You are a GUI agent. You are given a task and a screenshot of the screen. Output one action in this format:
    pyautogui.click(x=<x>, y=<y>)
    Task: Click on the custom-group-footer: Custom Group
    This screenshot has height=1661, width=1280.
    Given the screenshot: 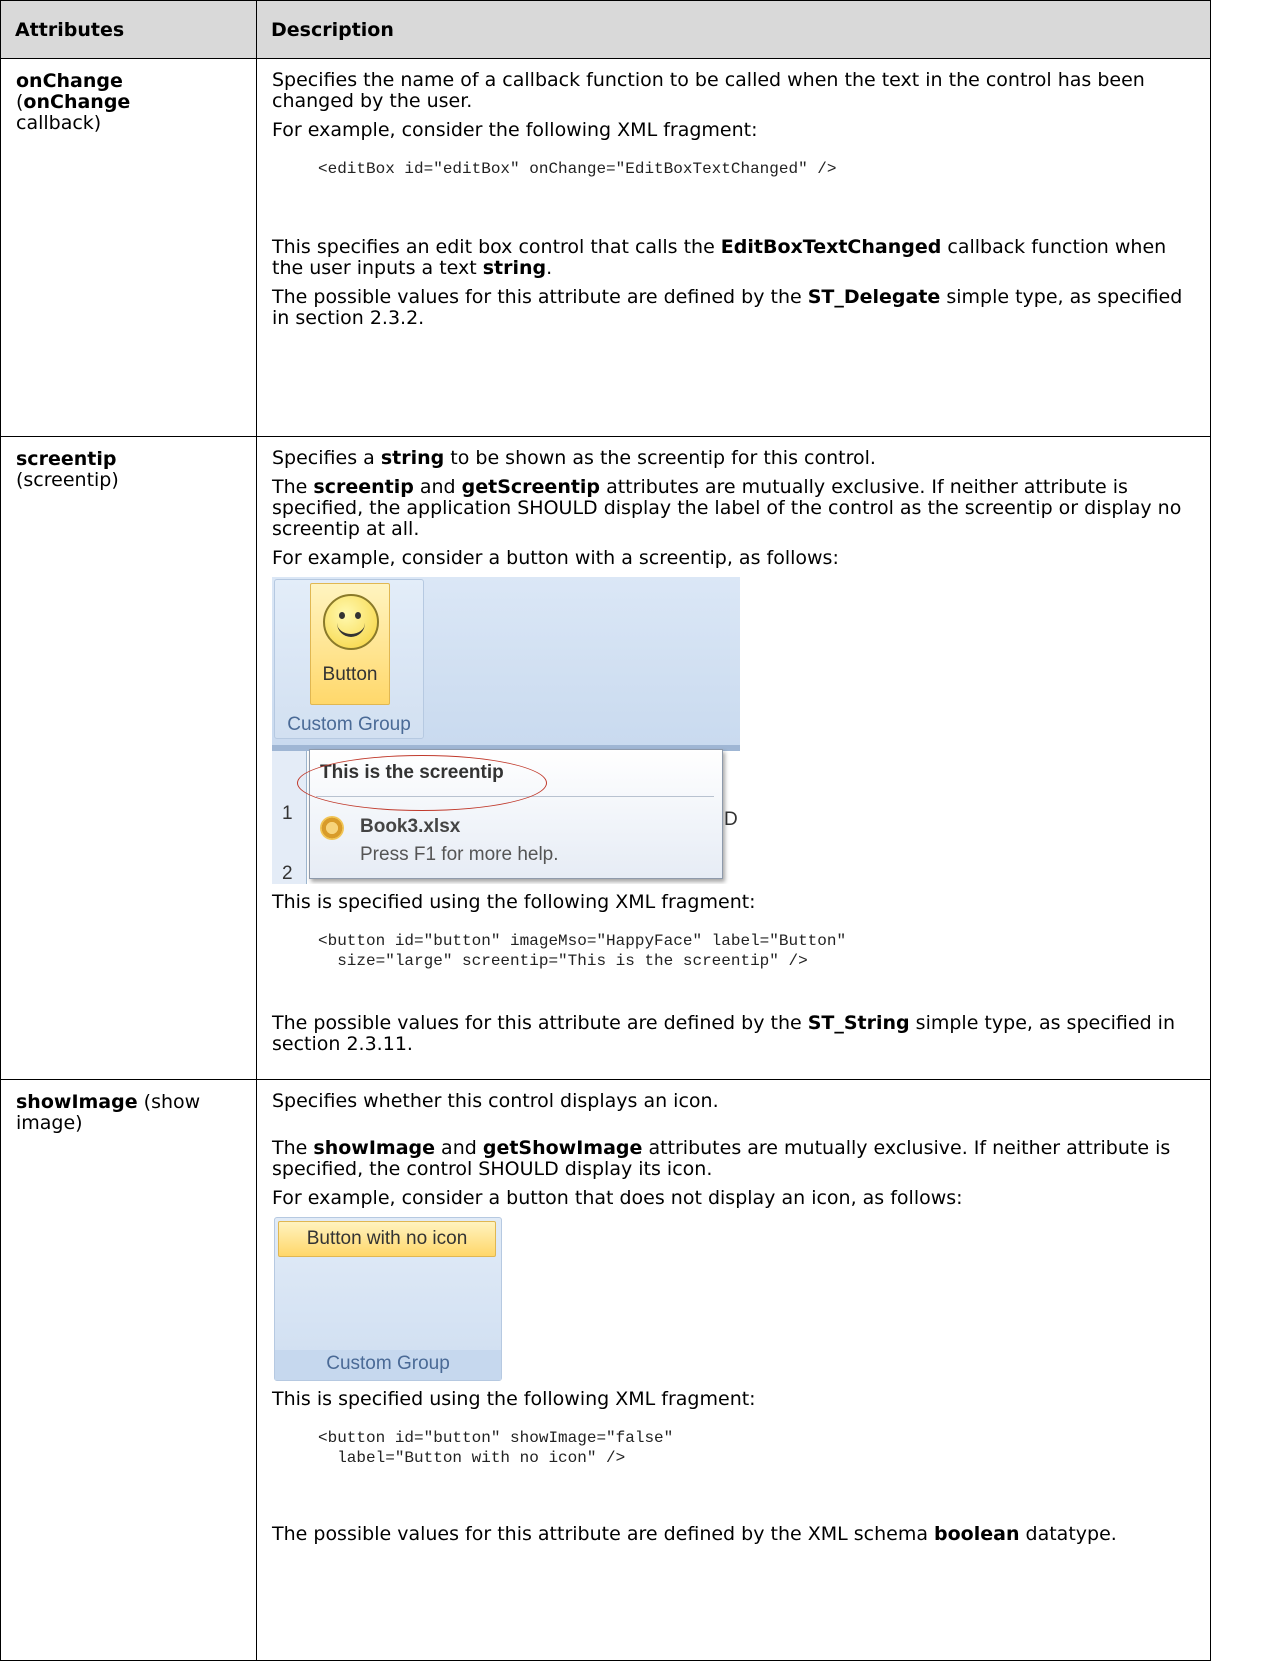 What is the action you would take?
    pyautogui.click(x=388, y=1365)
    